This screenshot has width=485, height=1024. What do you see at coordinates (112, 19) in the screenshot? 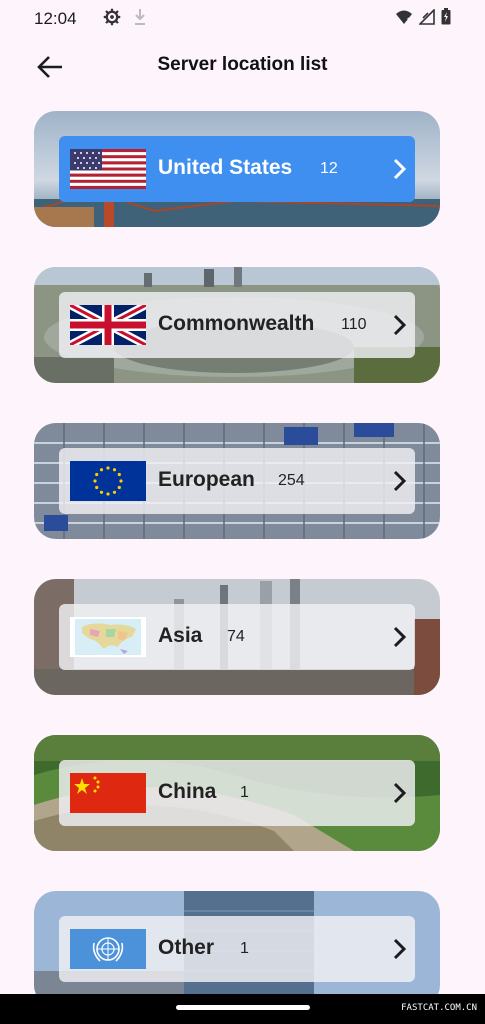
I see `gear-icon` at bounding box center [112, 19].